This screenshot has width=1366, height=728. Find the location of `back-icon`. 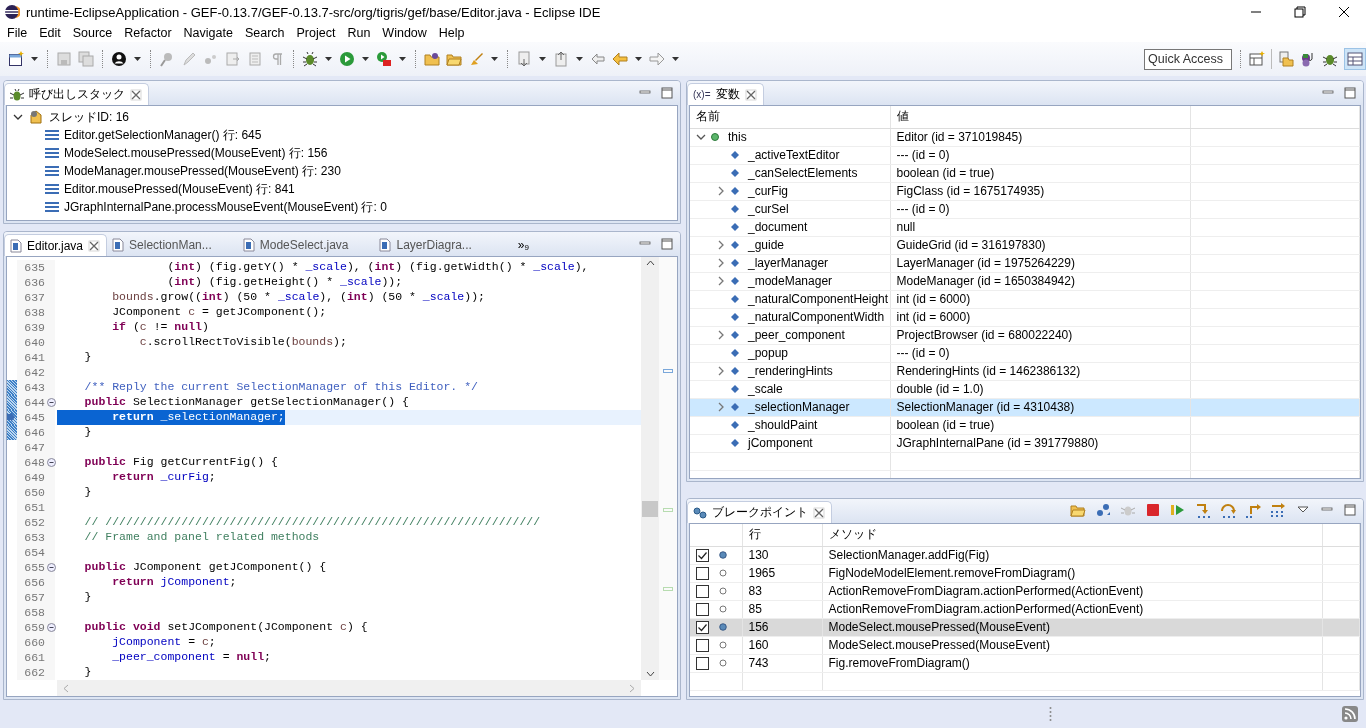

back-icon is located at coordinates (620, 59).